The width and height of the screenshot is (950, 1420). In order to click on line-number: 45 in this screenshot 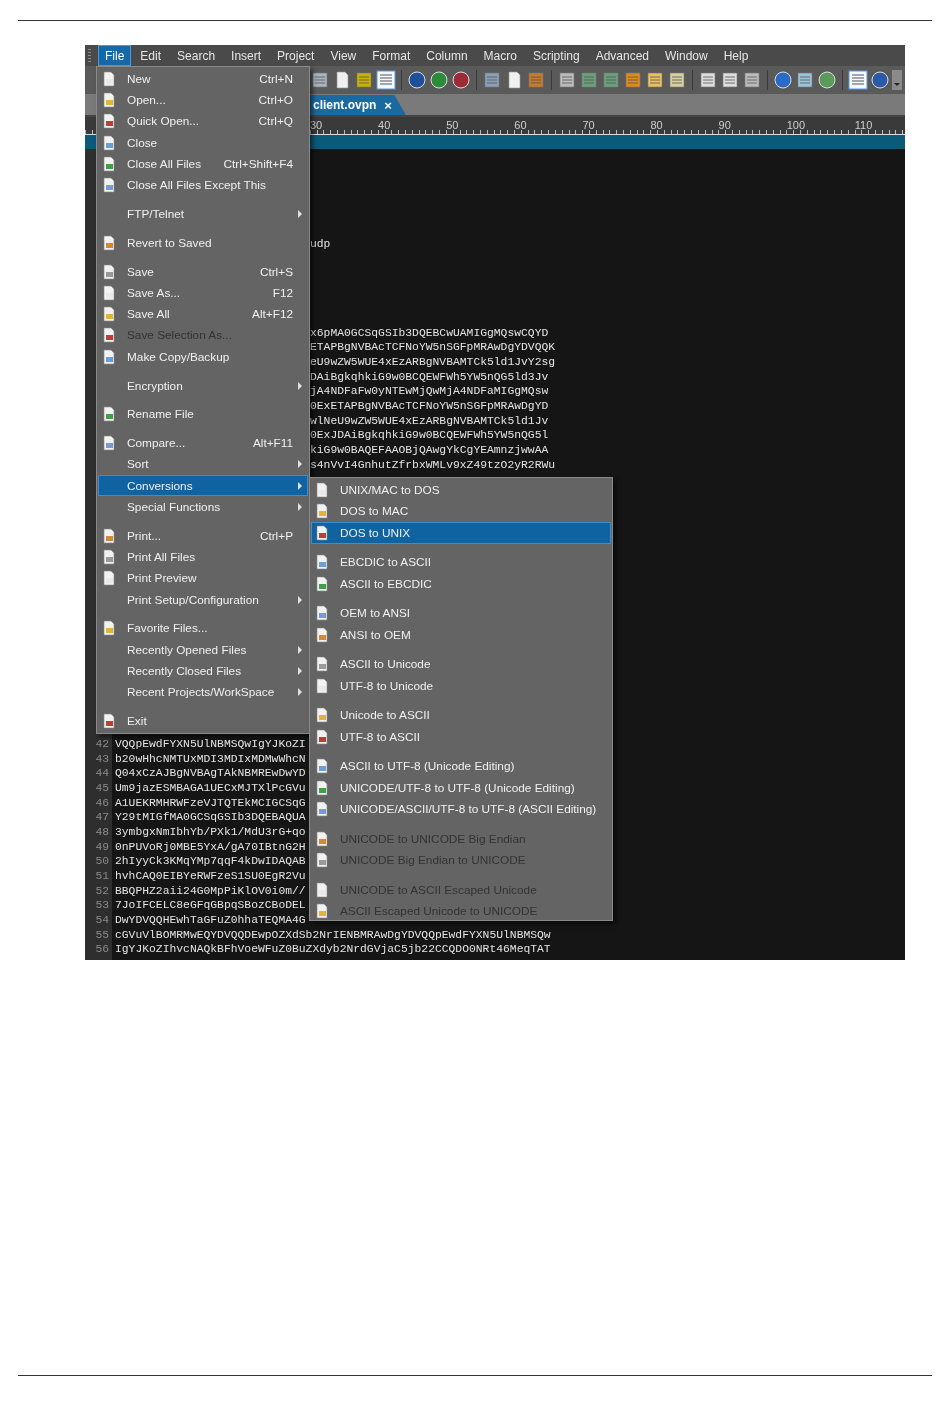, I will do `click(101, 787)`.